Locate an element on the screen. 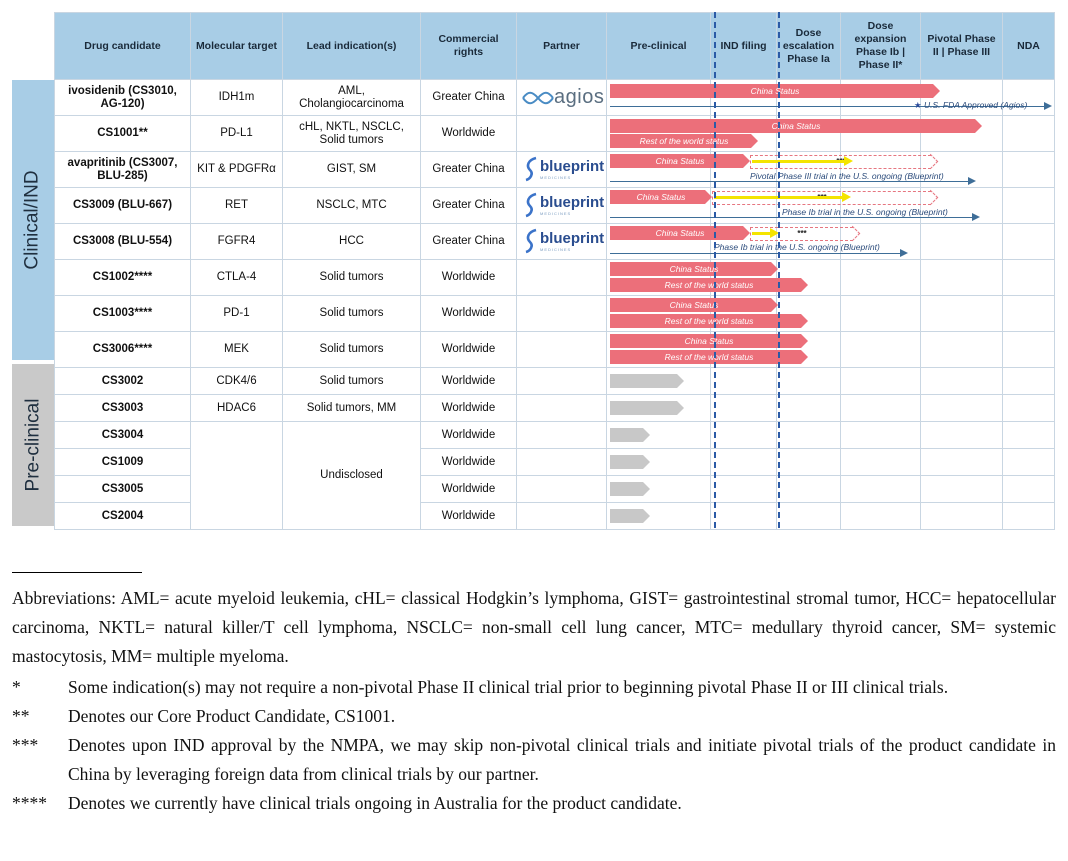 This screenshot has width=1068, height=861. table-row: CS3006**** MEK Solid tumors Worldwide is located at coordinates (554, 349).